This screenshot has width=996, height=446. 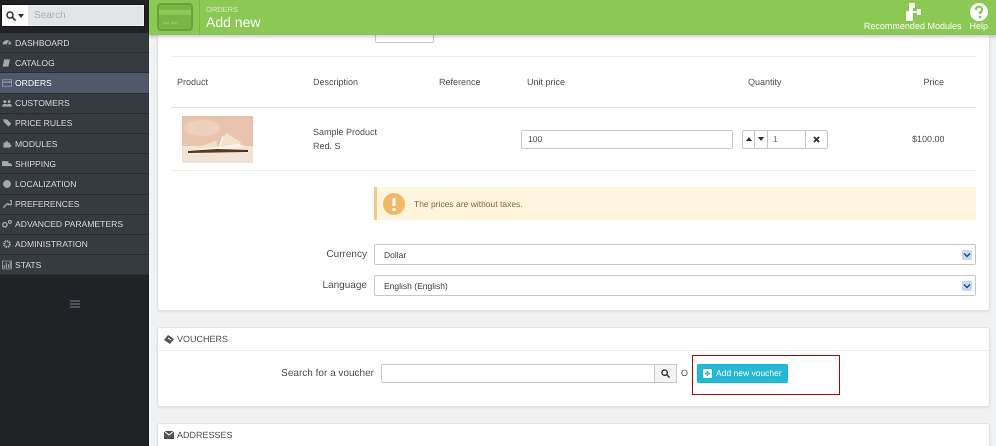 What do you see at coordinates (7, 224) in the screenshot?
I see `gears-icon` at bounding box center [7, 224].